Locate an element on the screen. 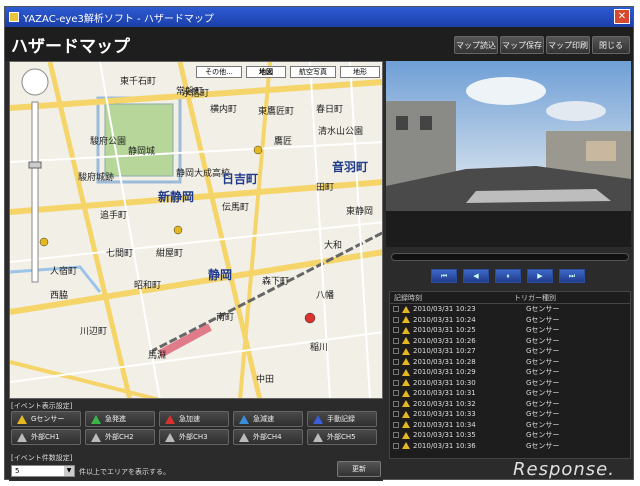  list-item: 2010/03/31 10:29 Gセンサー is located at coordinates (510, 372).